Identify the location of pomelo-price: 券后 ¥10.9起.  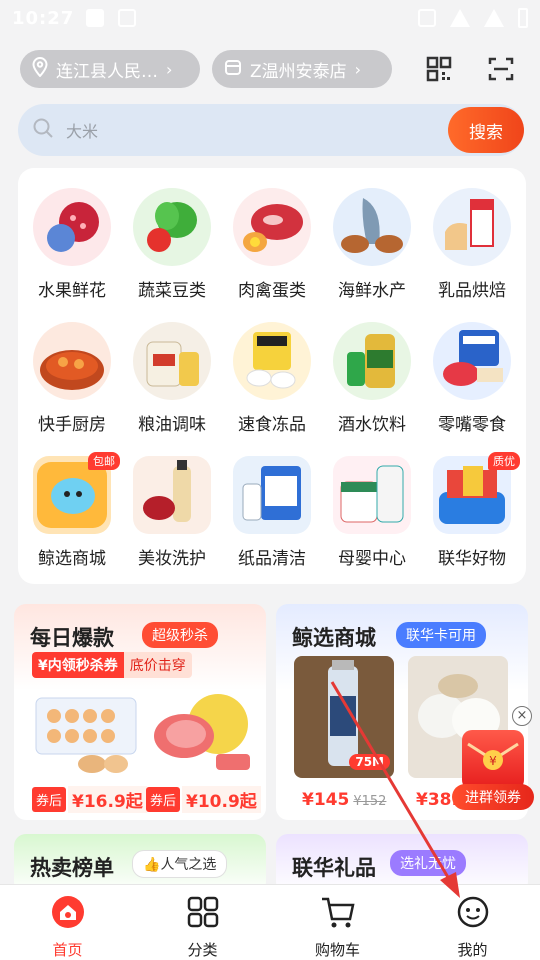
(203, 799).